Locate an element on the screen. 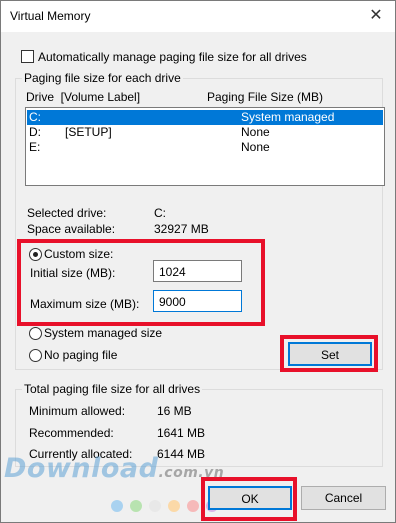 This screenshot has height=523, width=396. no-paging-label: No paging file is located at coordinates (80, 355).